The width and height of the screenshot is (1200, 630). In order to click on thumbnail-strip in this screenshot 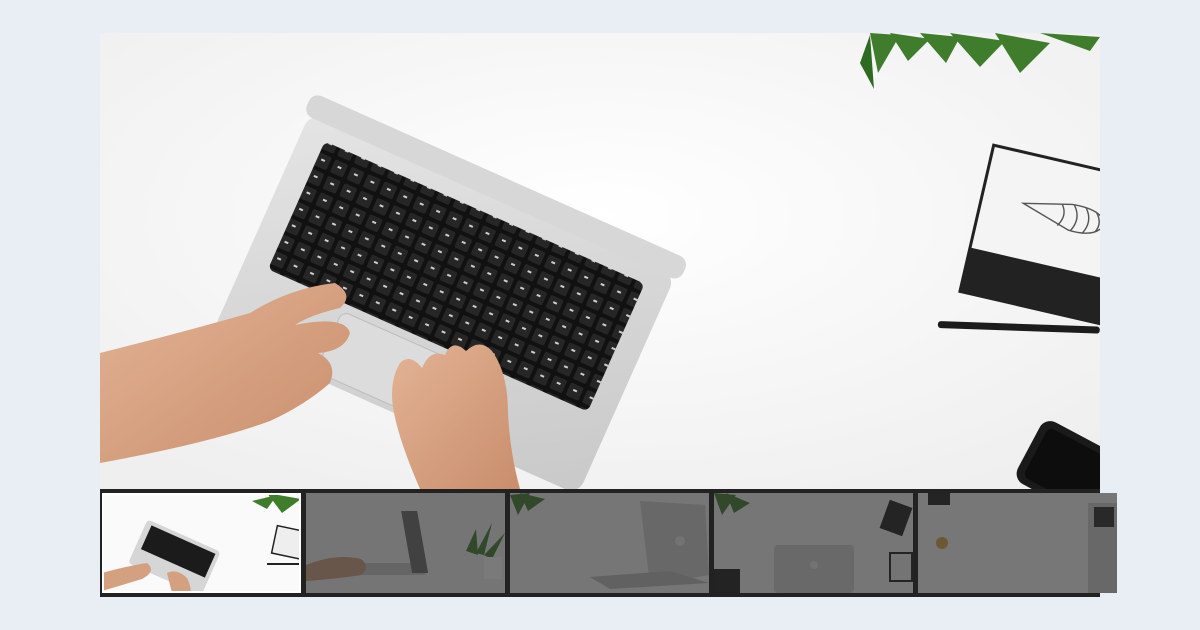, I will do `click(608, 543)`.